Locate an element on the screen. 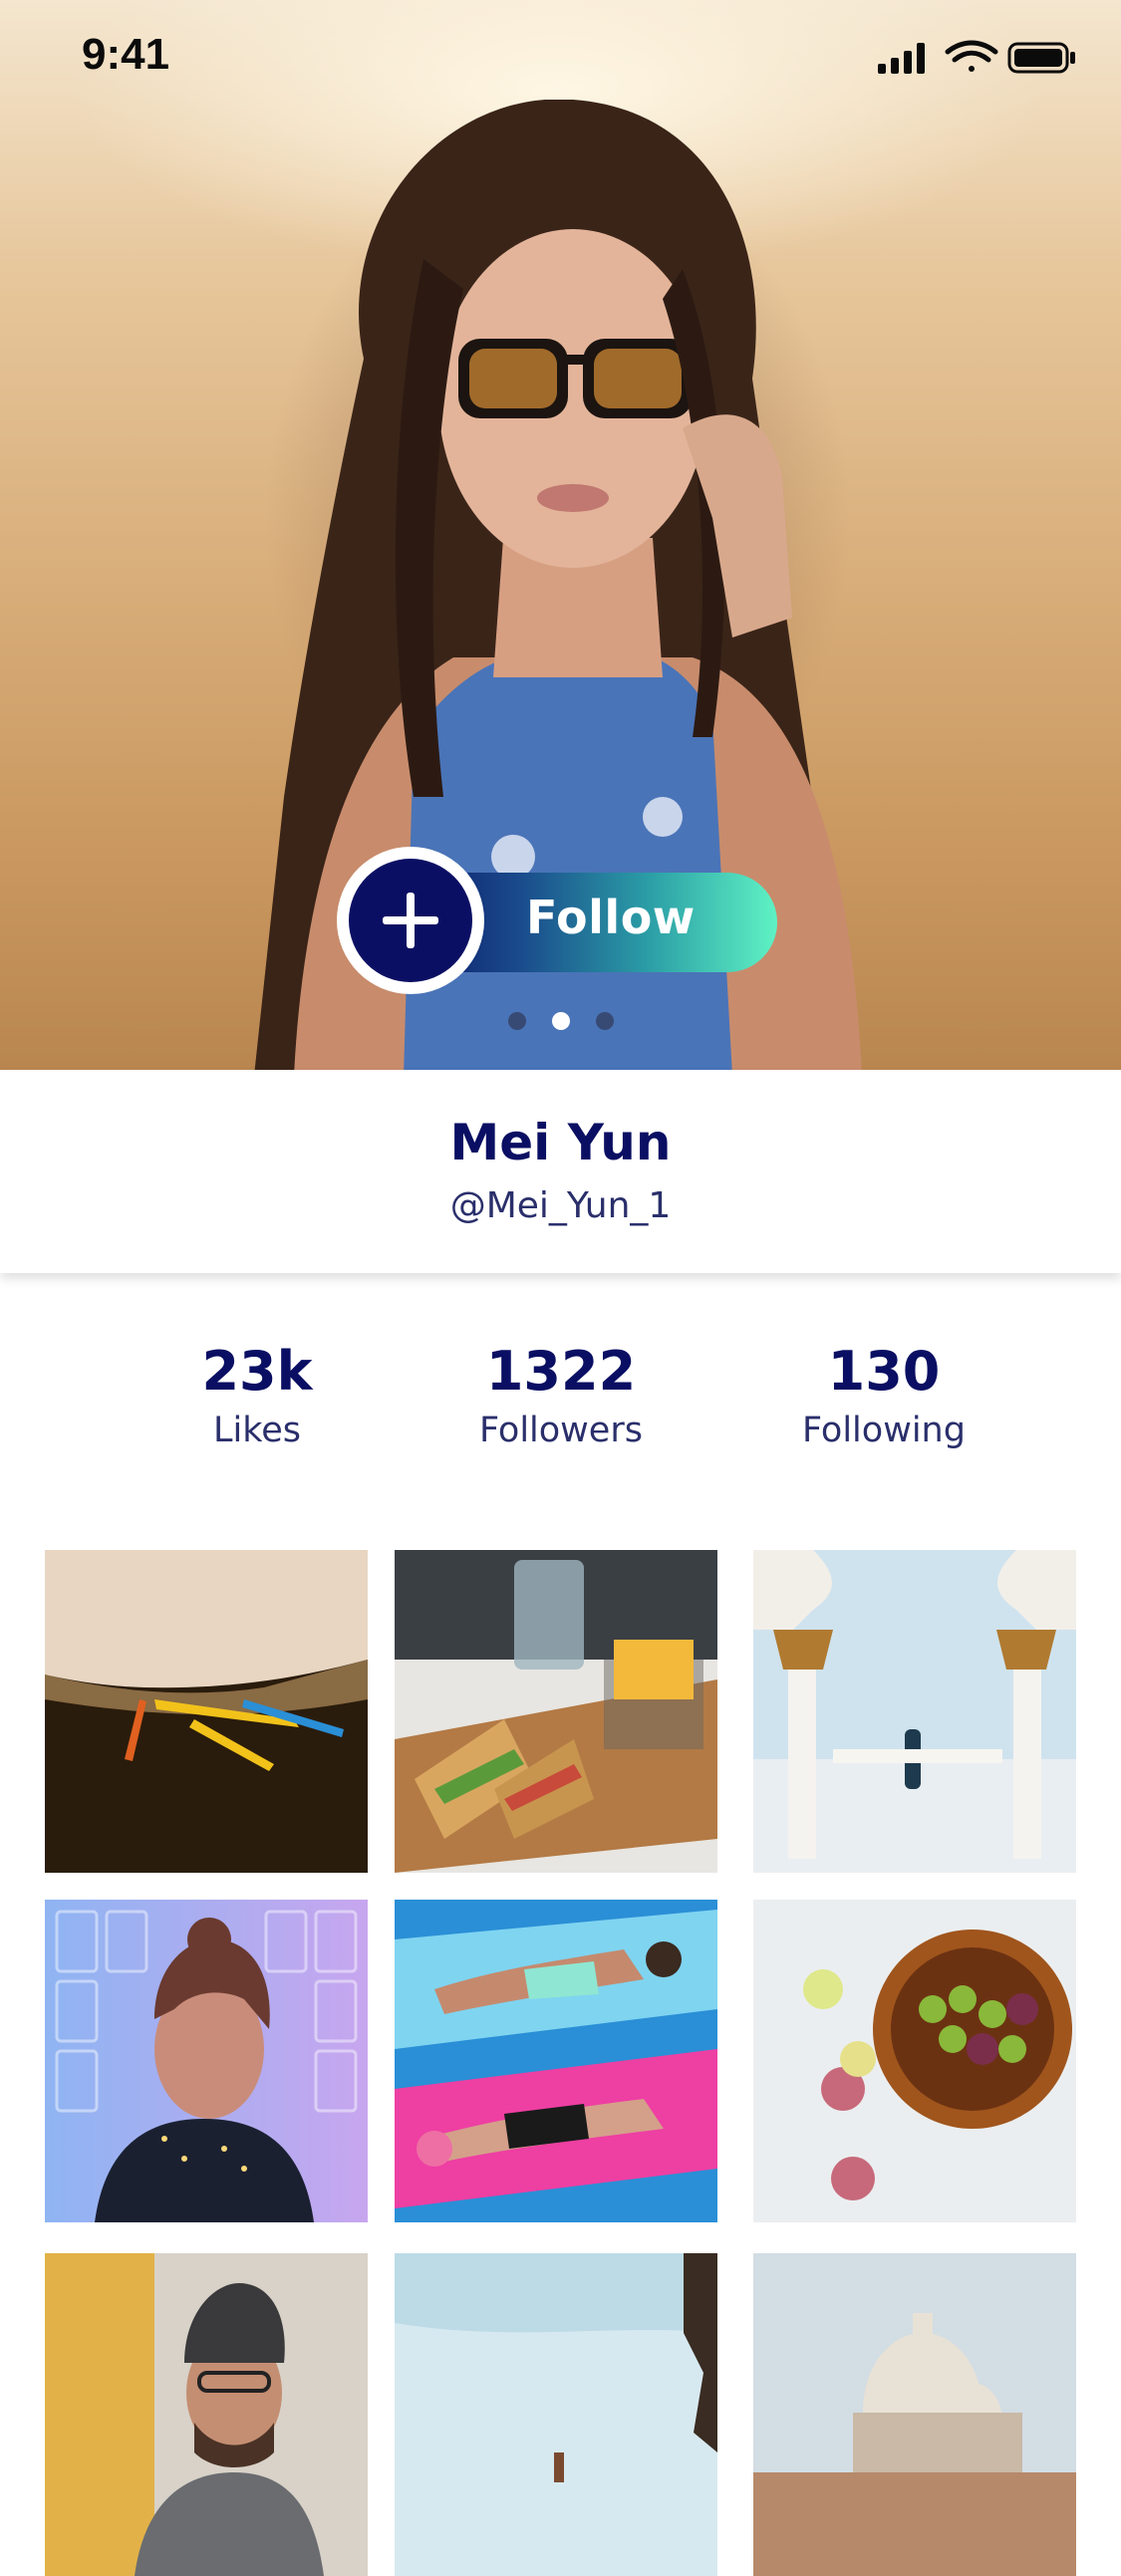  stat-value: 23k is located at coordinates (257, 1371).